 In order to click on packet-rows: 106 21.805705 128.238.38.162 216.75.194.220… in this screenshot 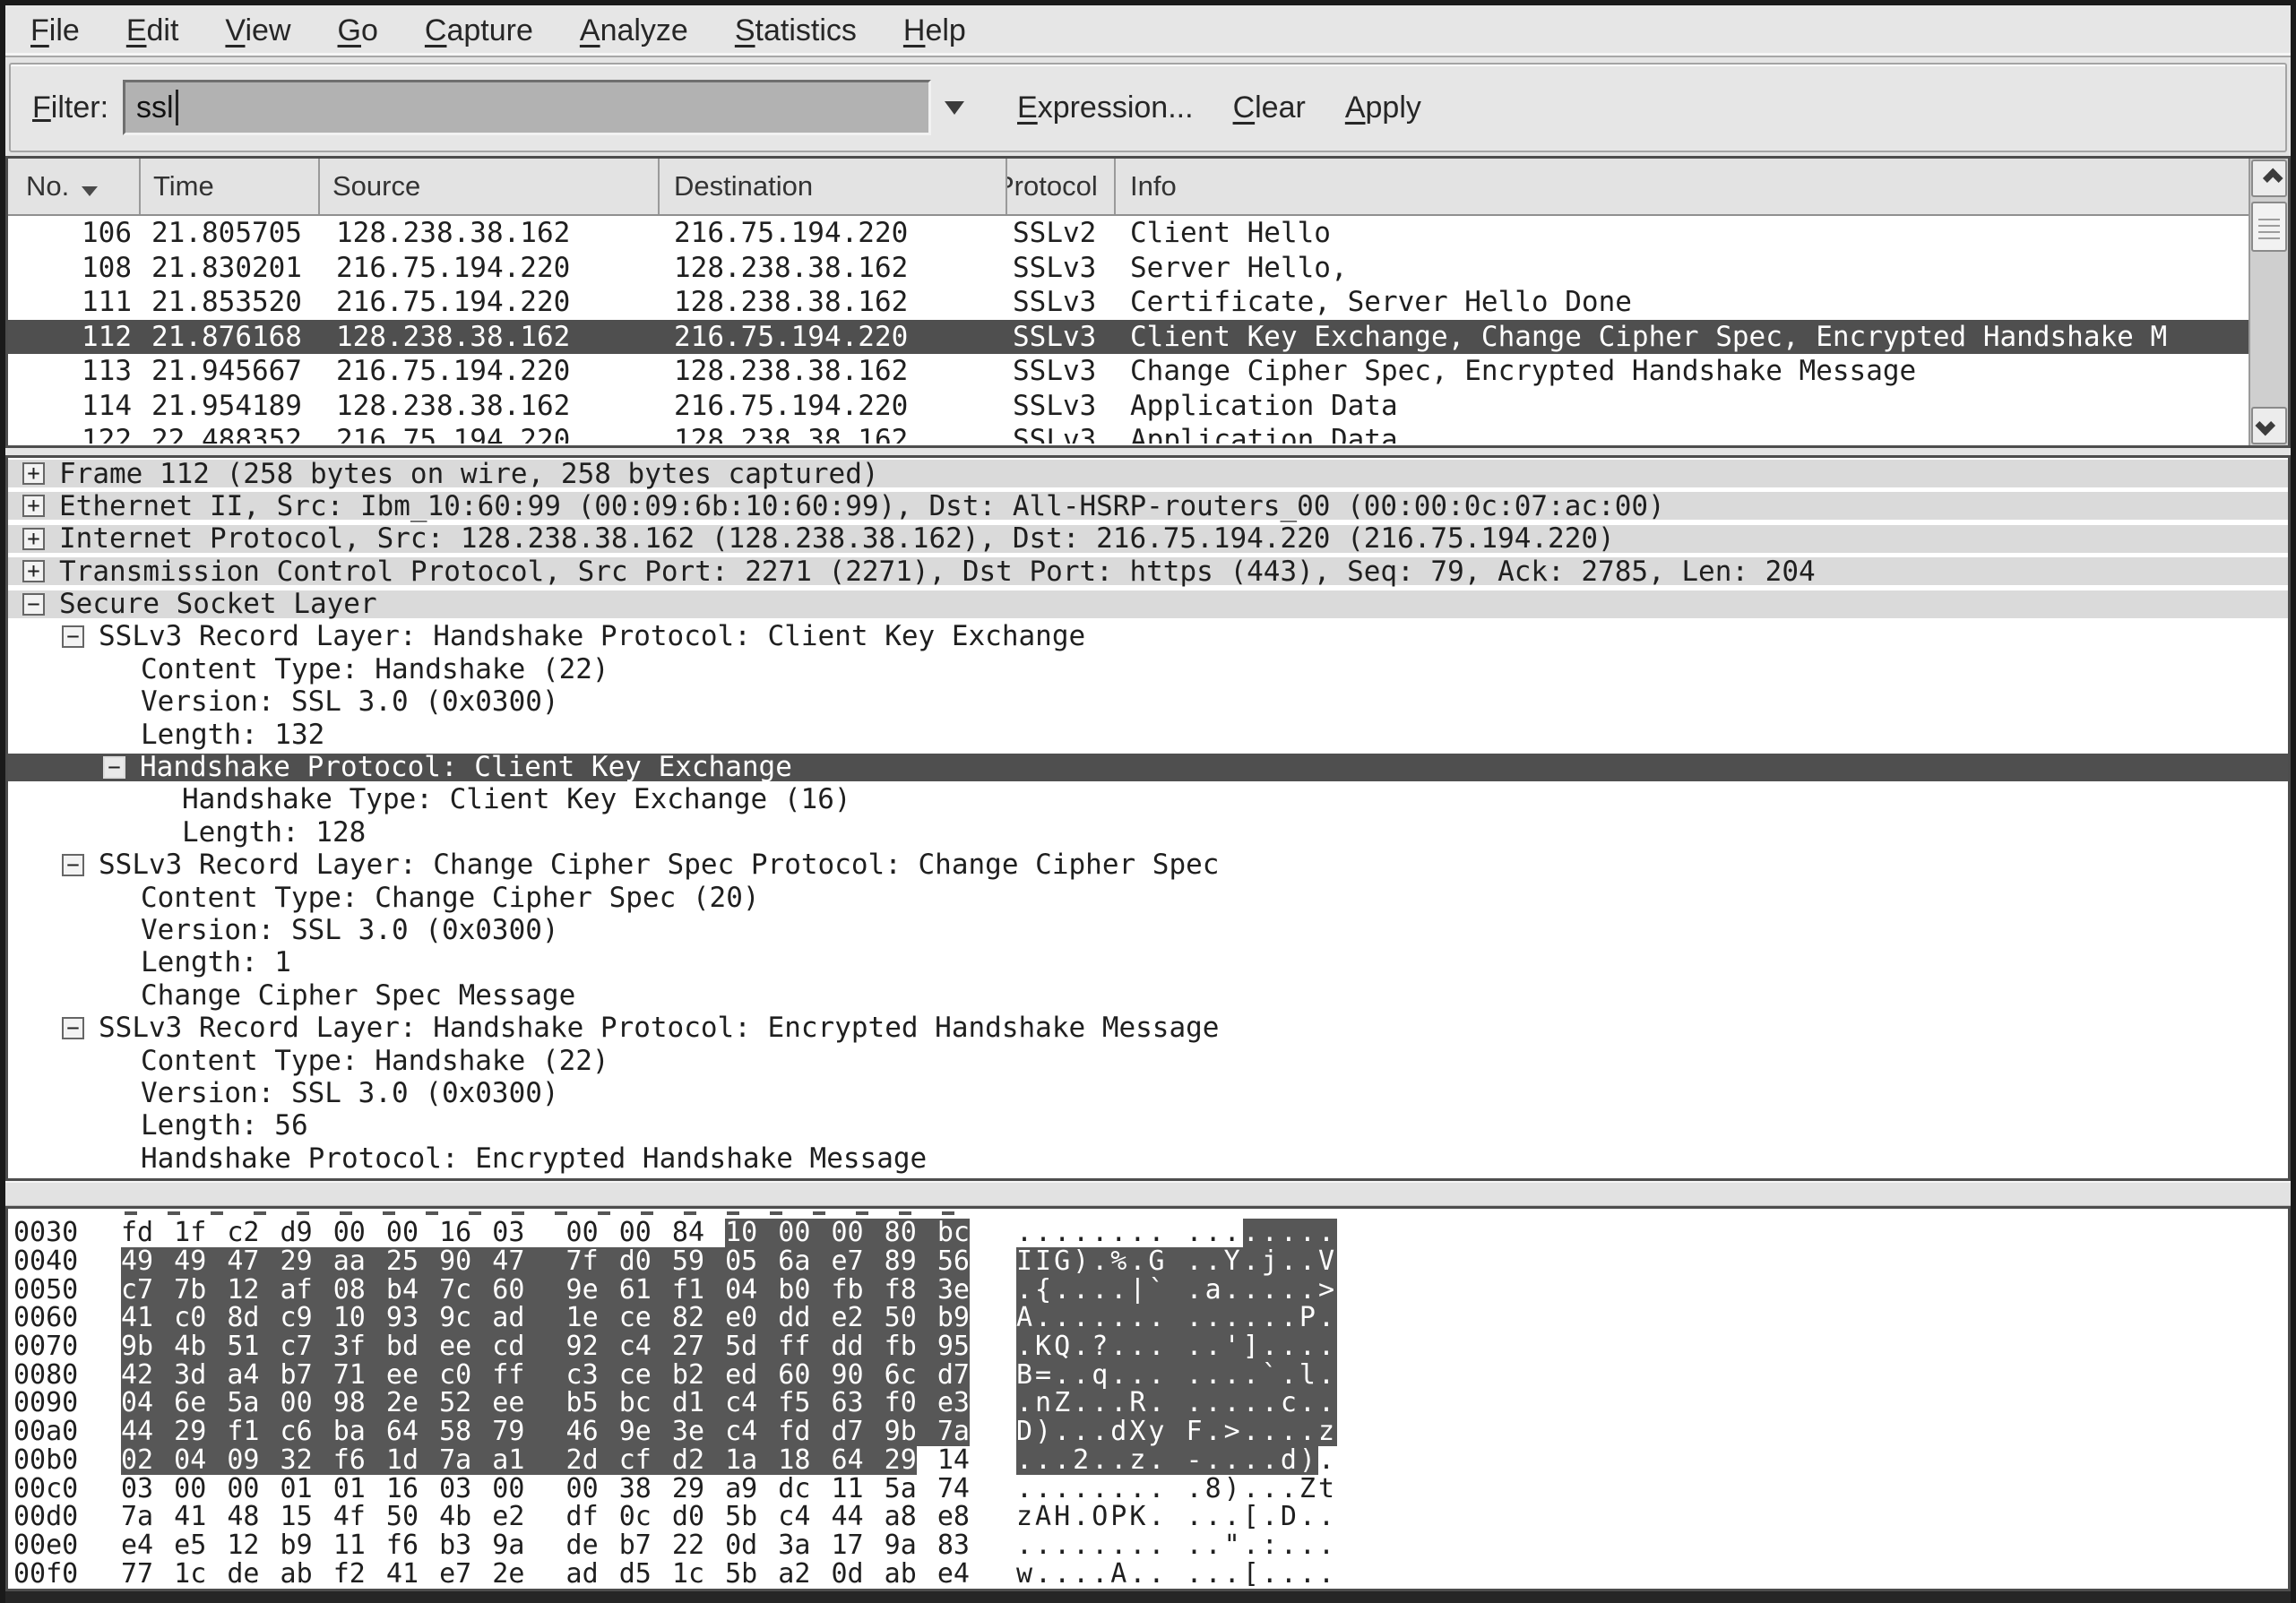, I will do `click(1128, 330)`.